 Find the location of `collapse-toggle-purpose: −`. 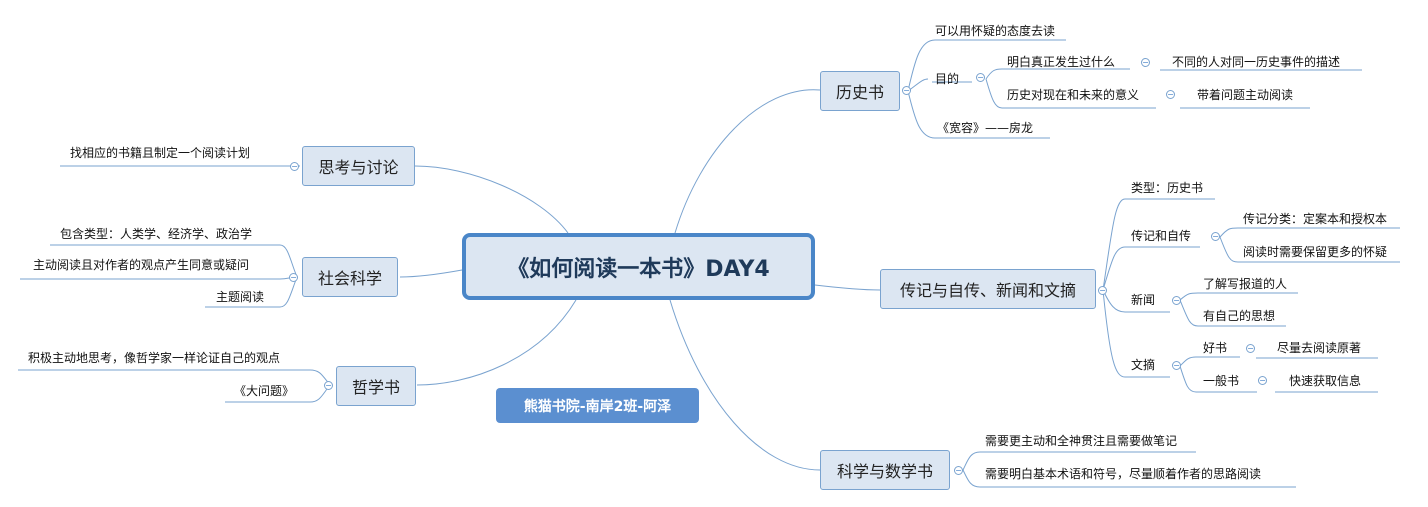

collapse-toggle-purpose: − is located at coordinates (980, 77).